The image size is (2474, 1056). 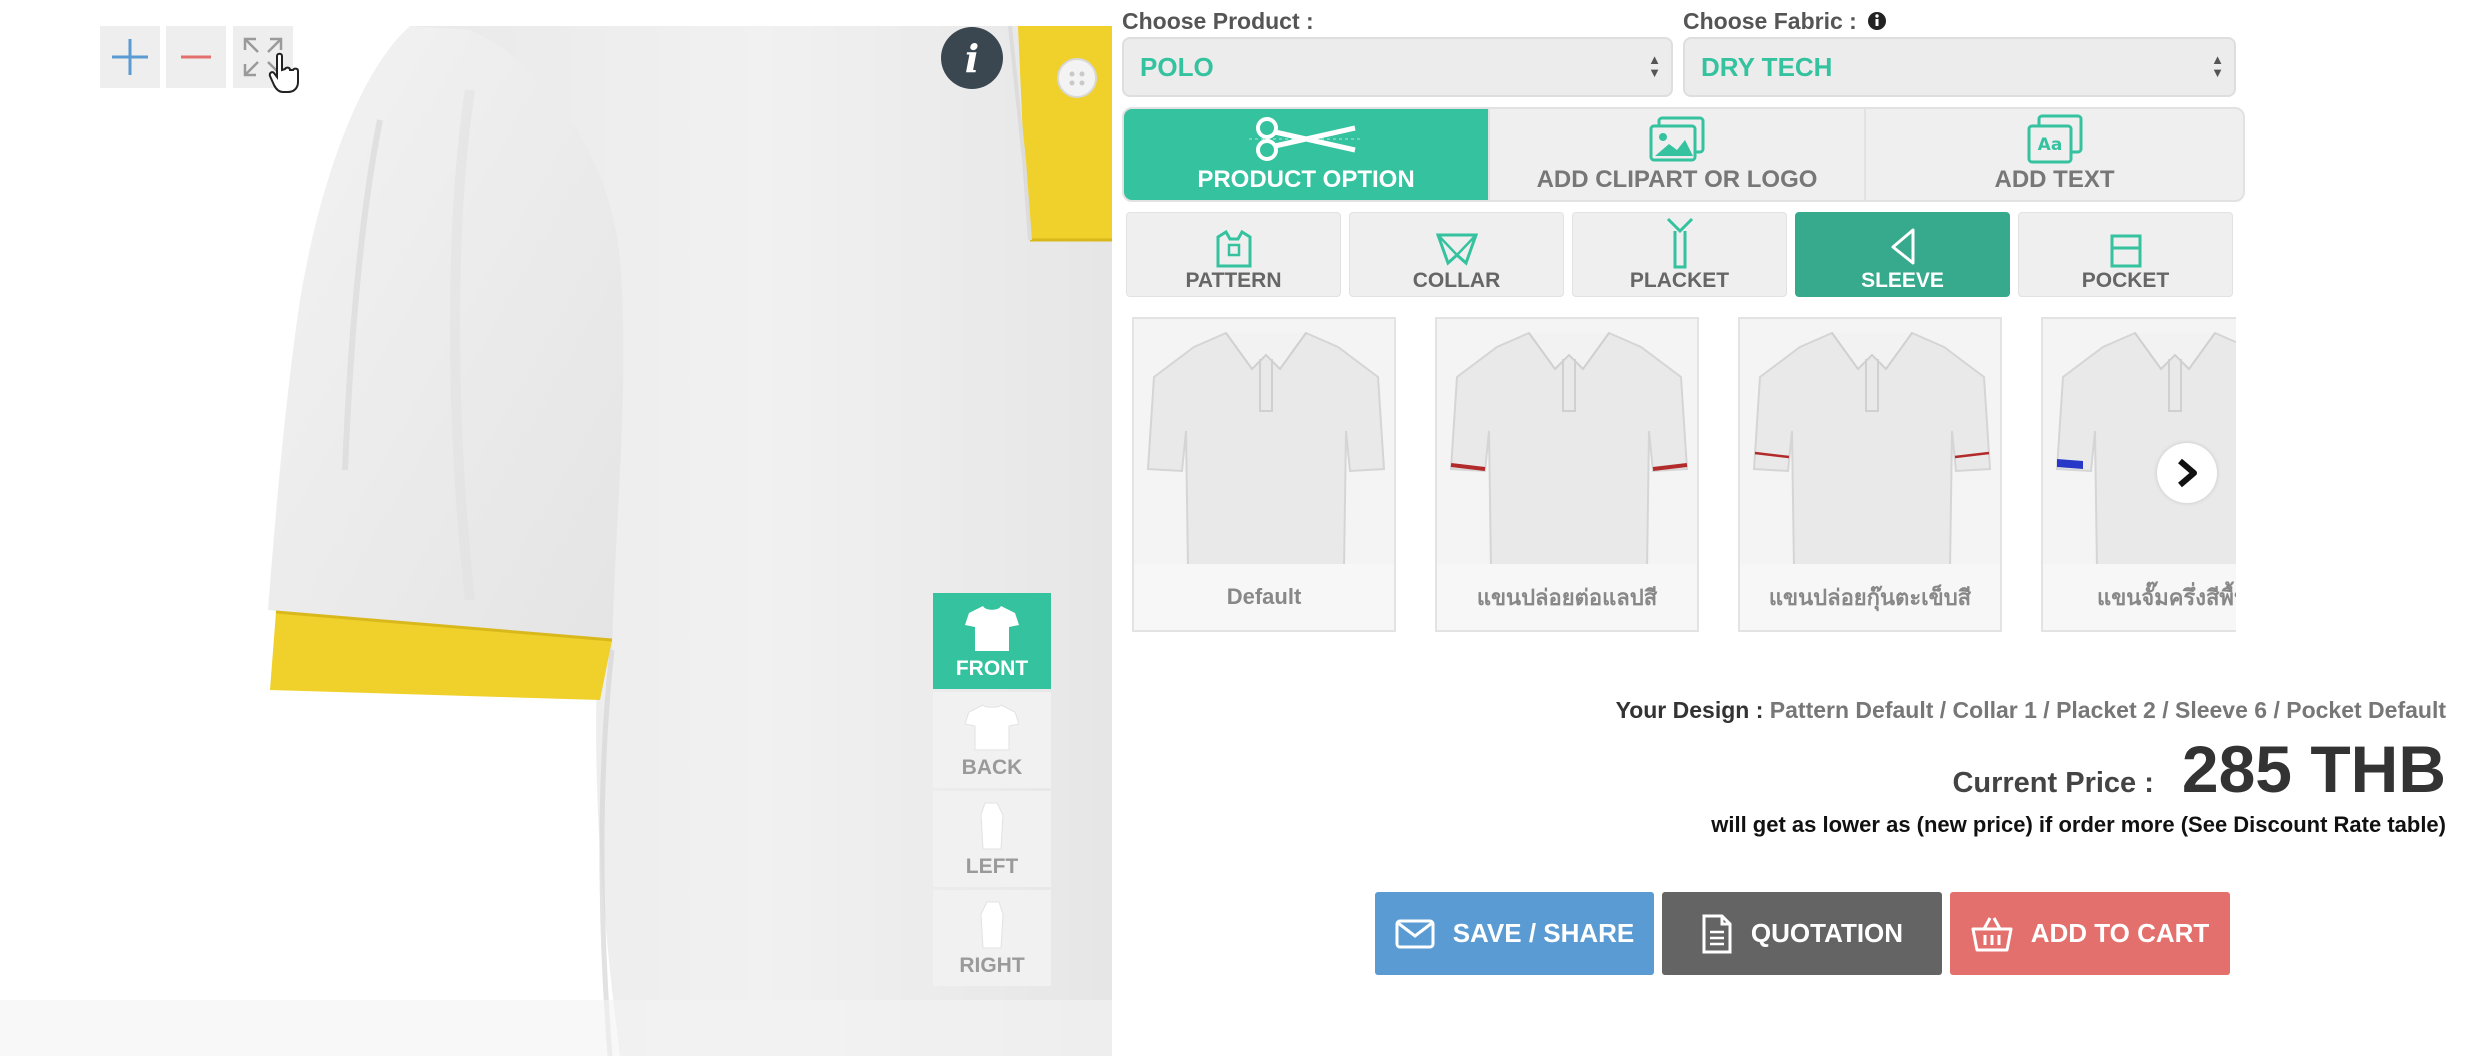 What do you see at coordinates (992, 727) in the screenshot?
I see `tshirt-back-icon` at bounding box center [992, 727].